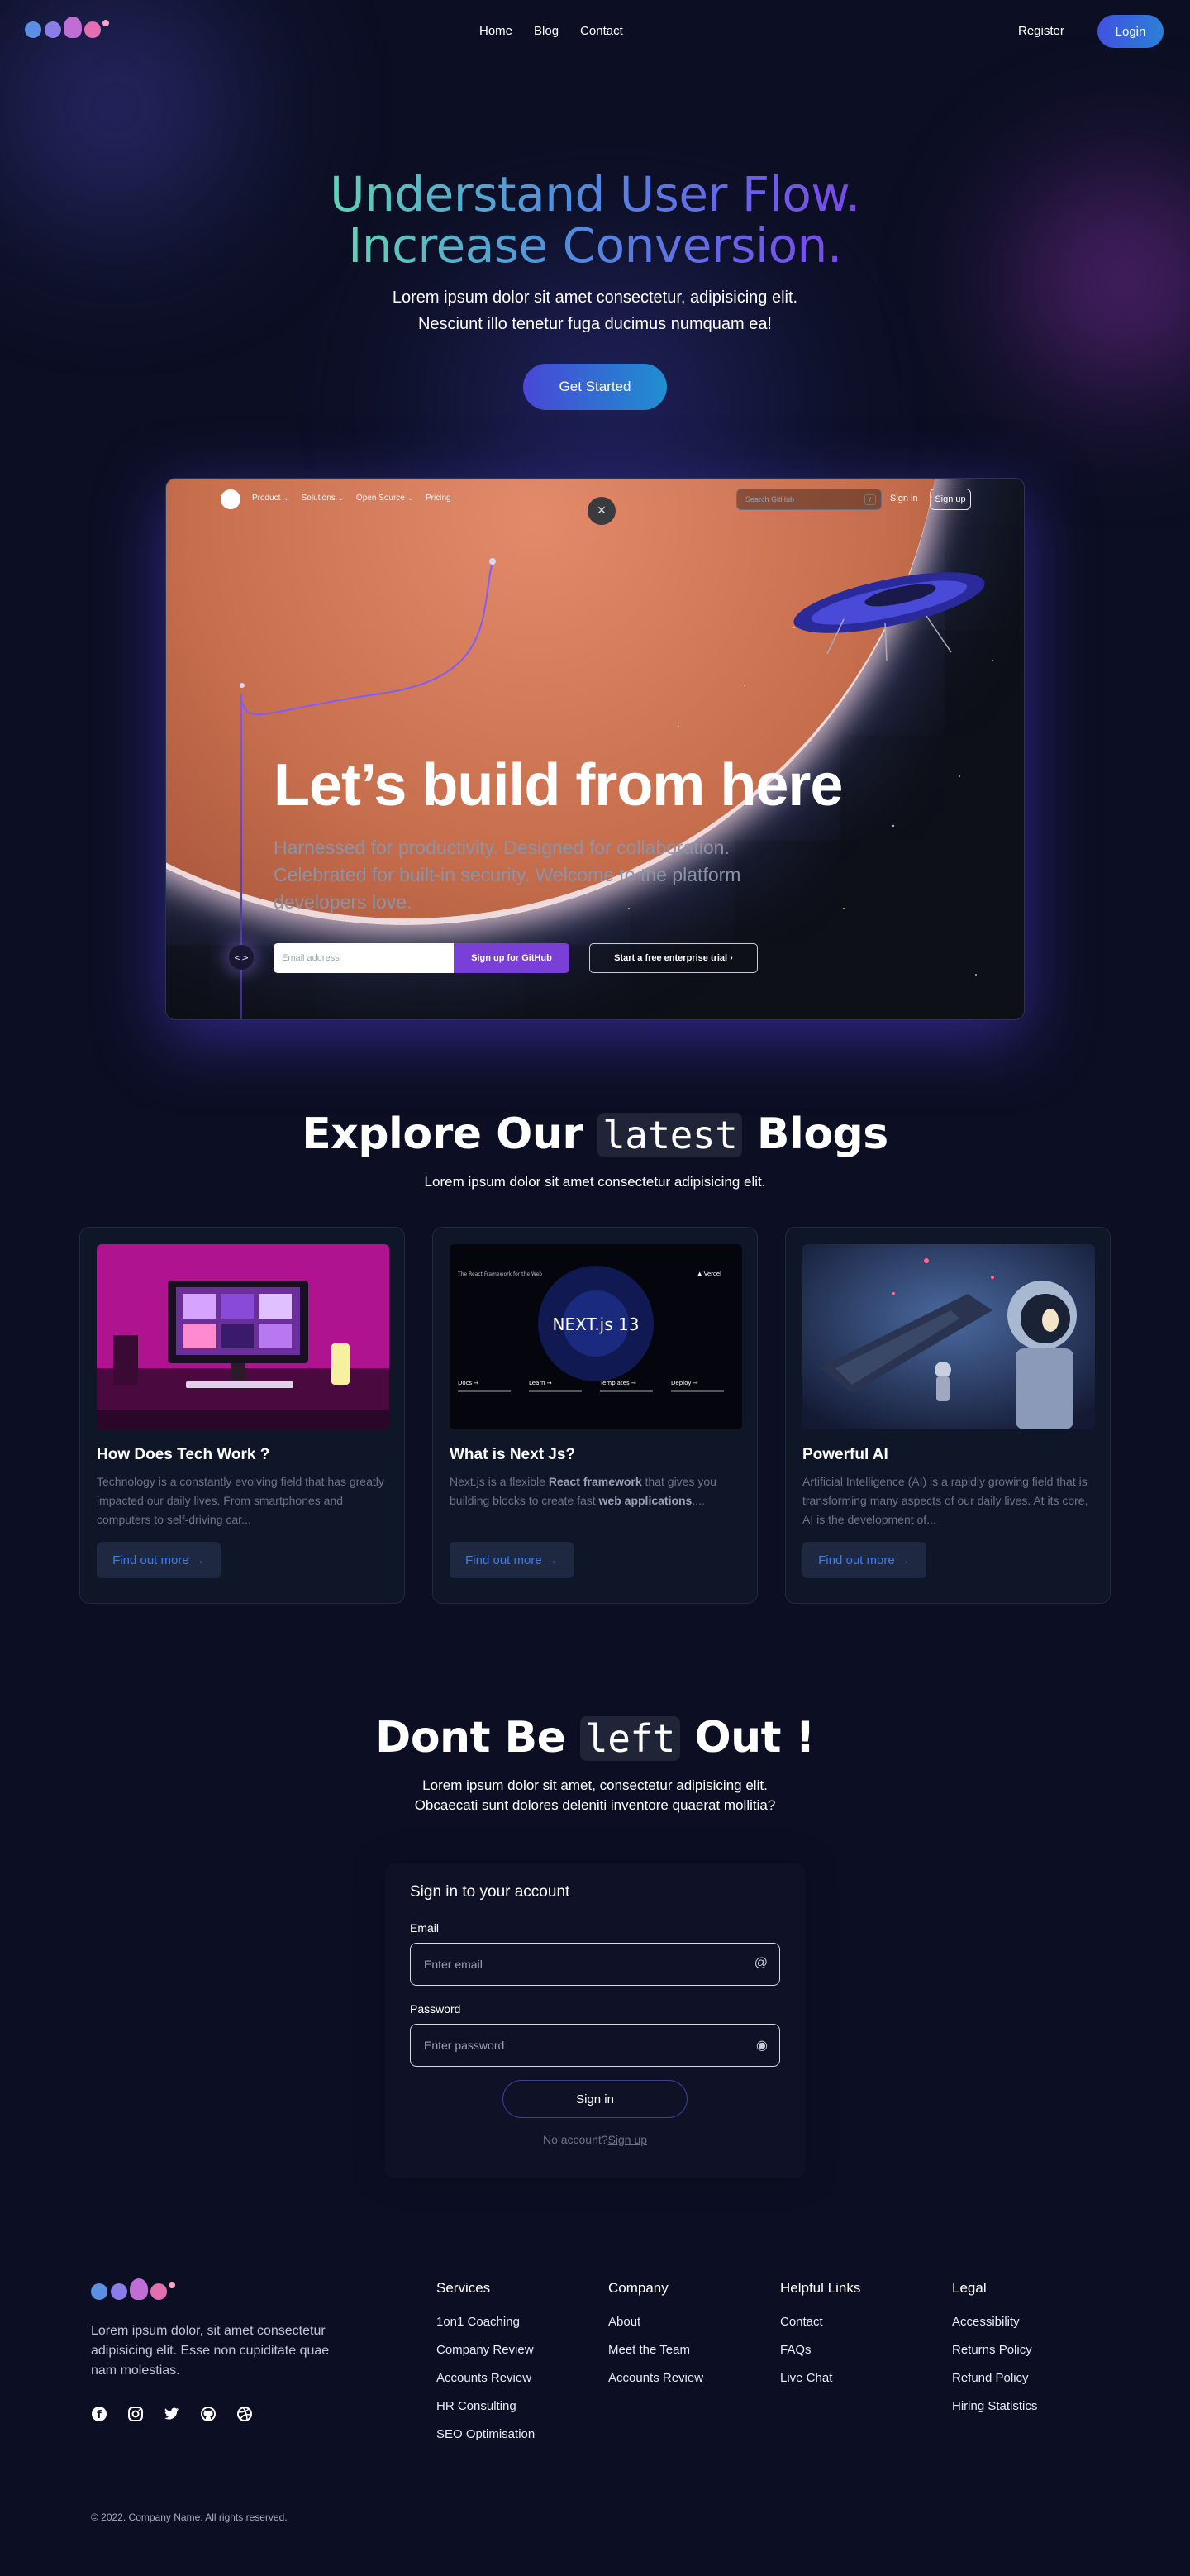 This screenshot has width=1190, height=2576. What do you see at coordinates (595, 245) in the screenshot?
I see `hero-title-line-2: Increase Conversion.` at bounding box center [595, 245].